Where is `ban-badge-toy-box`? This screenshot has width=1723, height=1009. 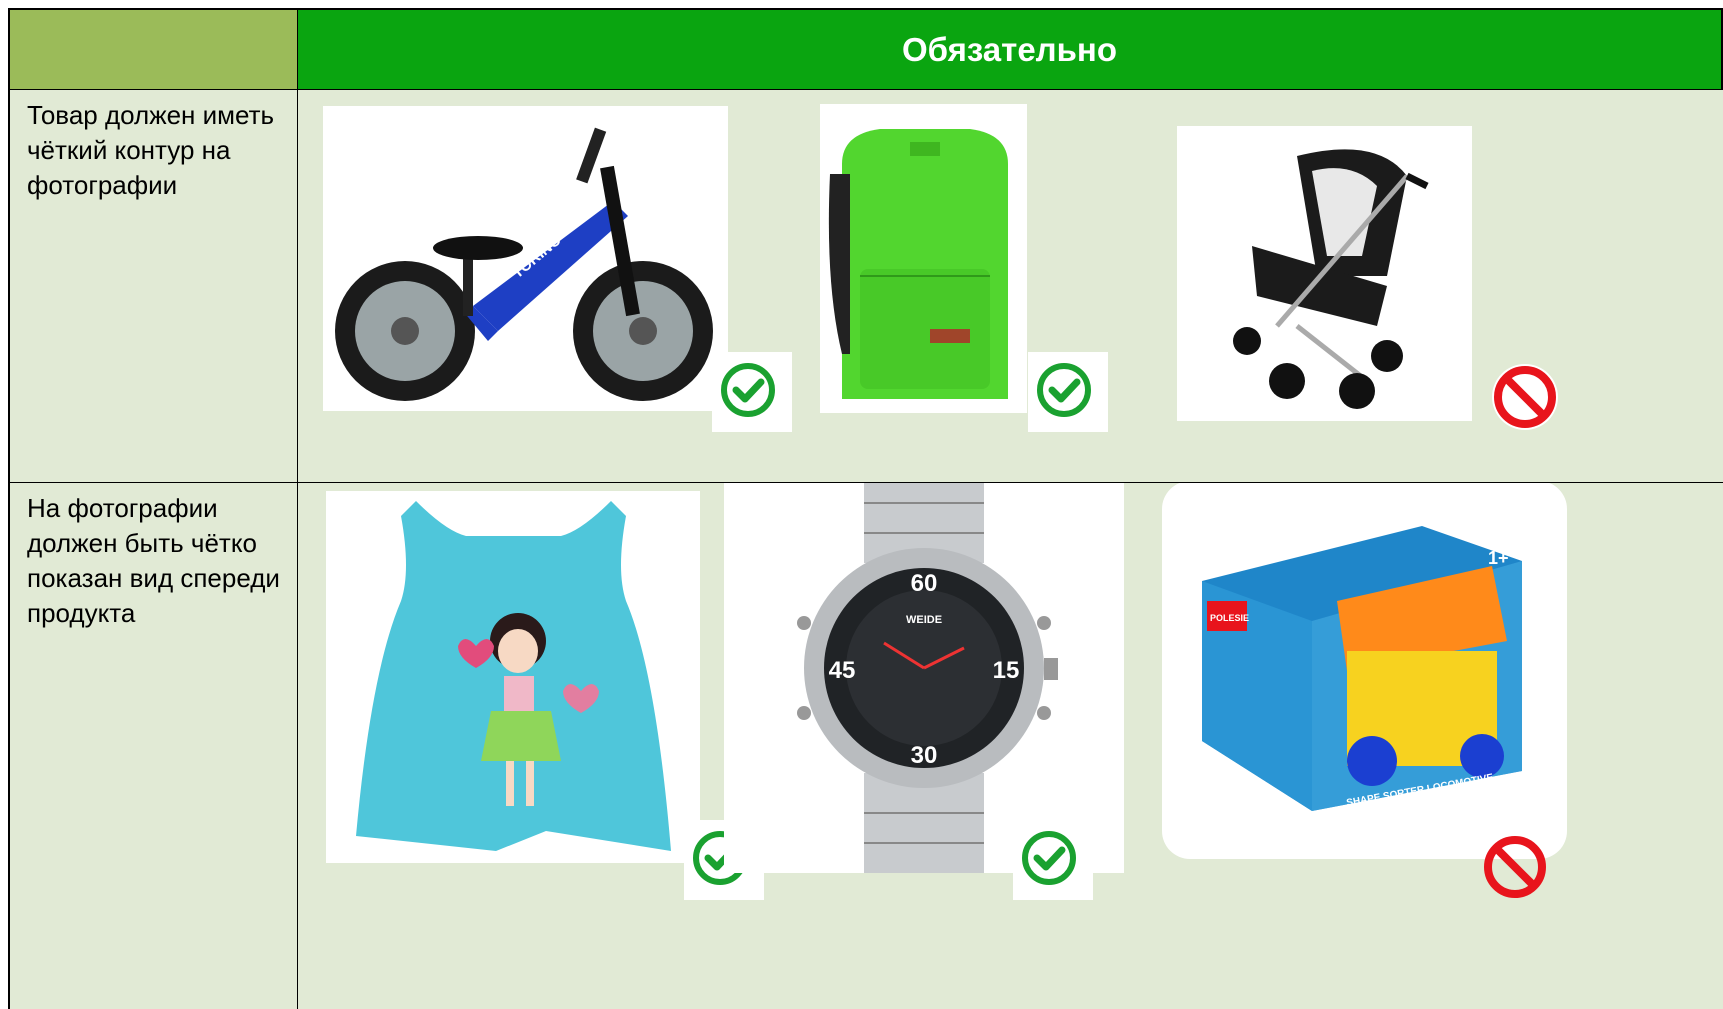 ban-badge-toy-box is located at coordinates (1515, 867).